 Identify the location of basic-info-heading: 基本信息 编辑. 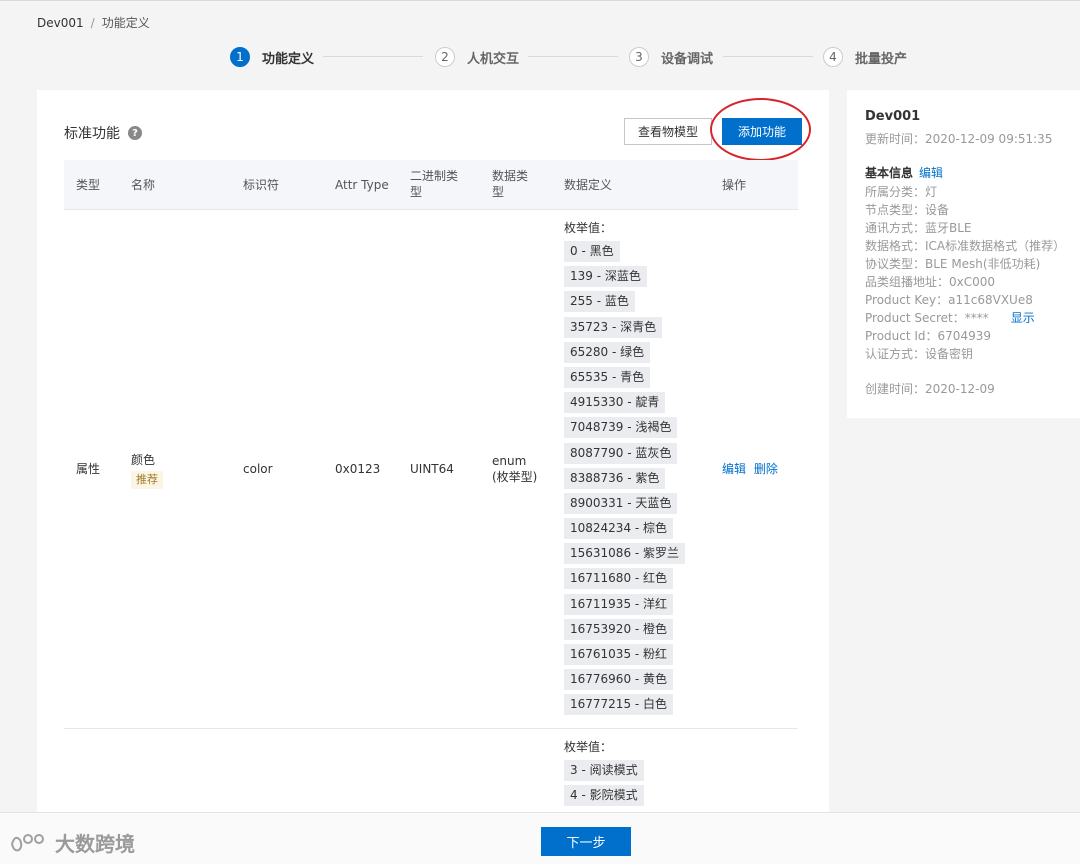
(967, 172).